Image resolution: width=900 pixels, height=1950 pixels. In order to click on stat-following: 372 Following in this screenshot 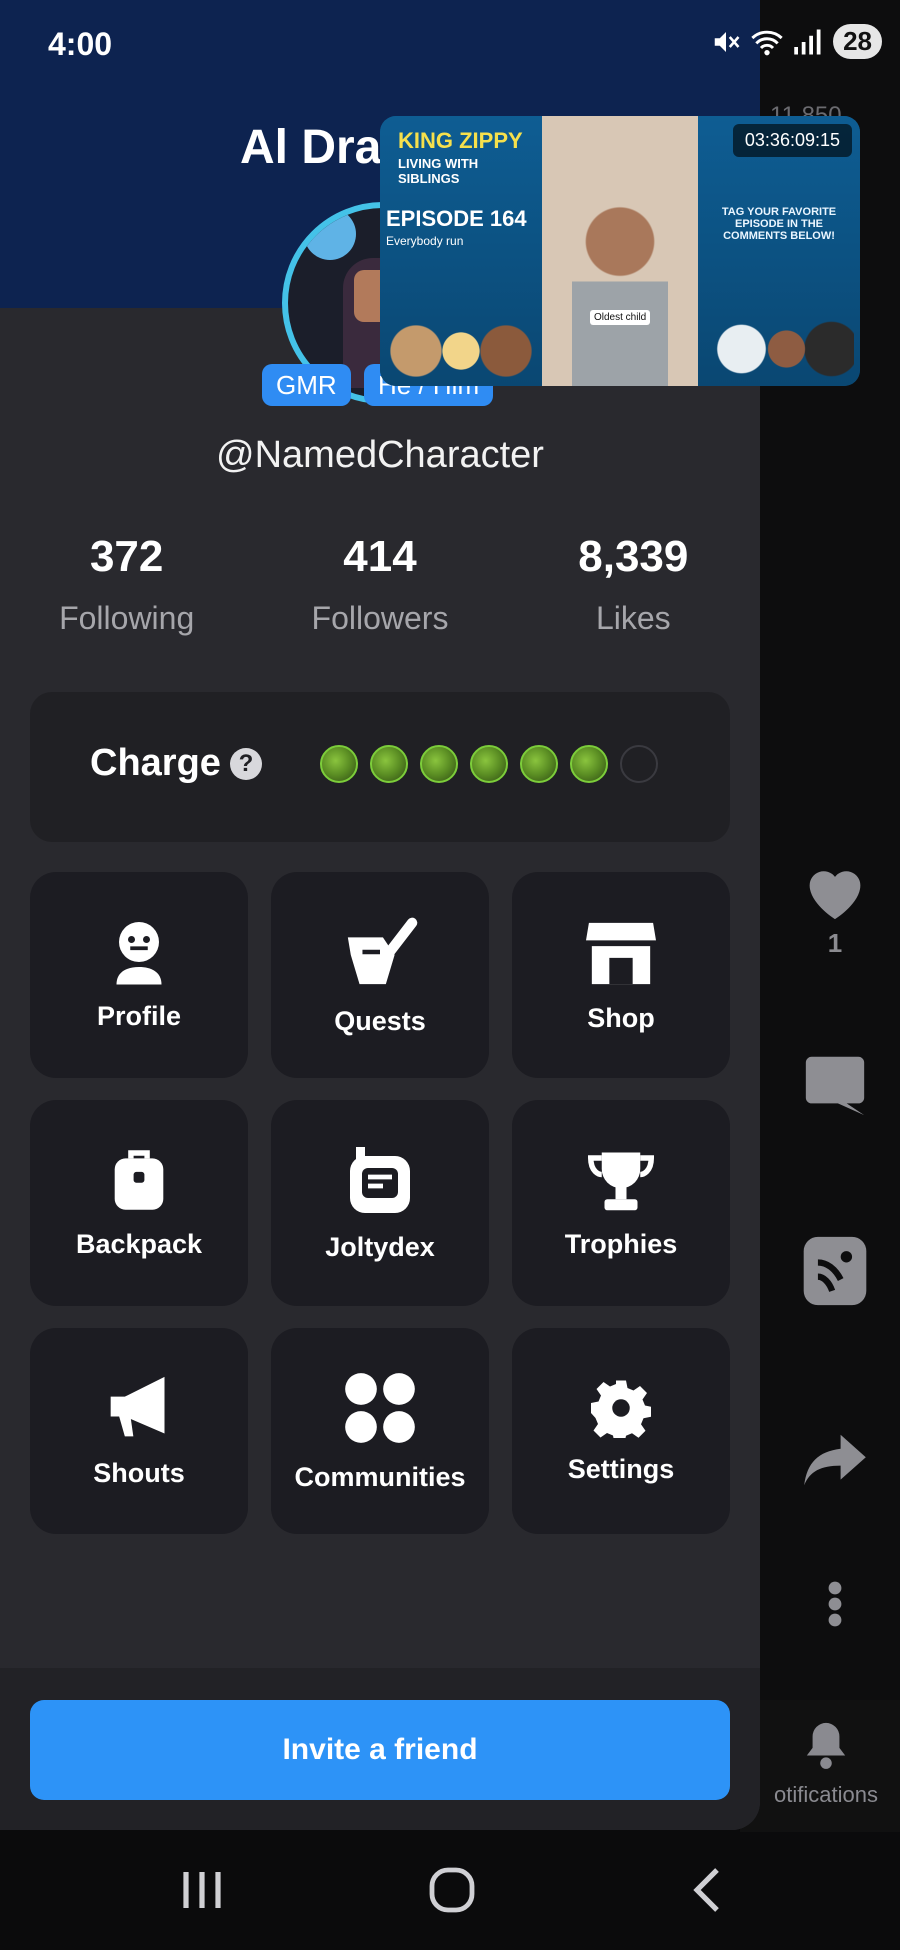, I will do `click(126, 584)`.